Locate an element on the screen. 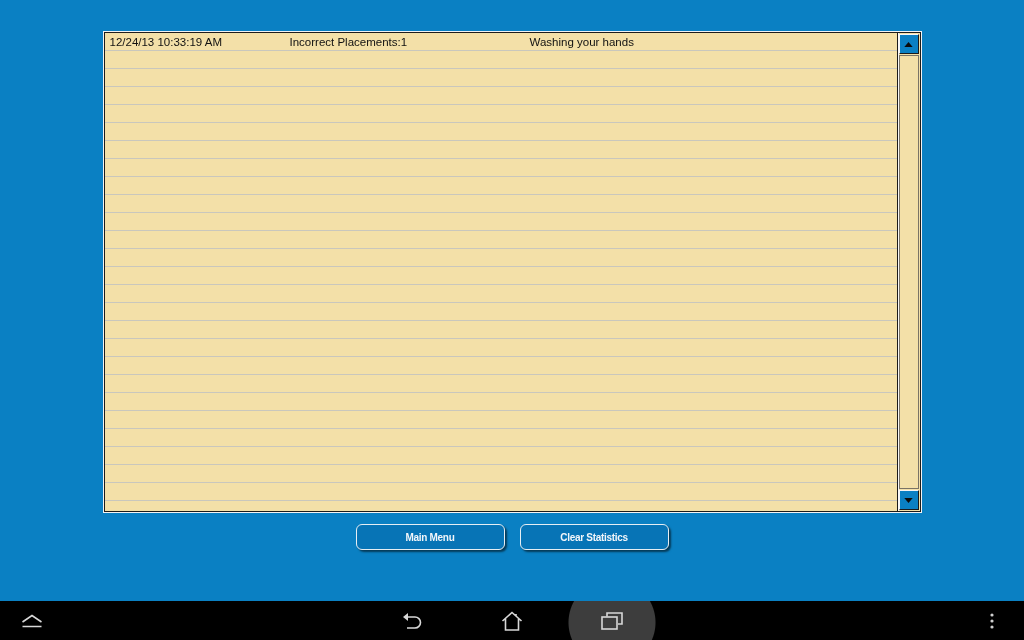 The height and width of the screenshot is (640, 1024). scroll-down-button is located at coordinates (908, 500).